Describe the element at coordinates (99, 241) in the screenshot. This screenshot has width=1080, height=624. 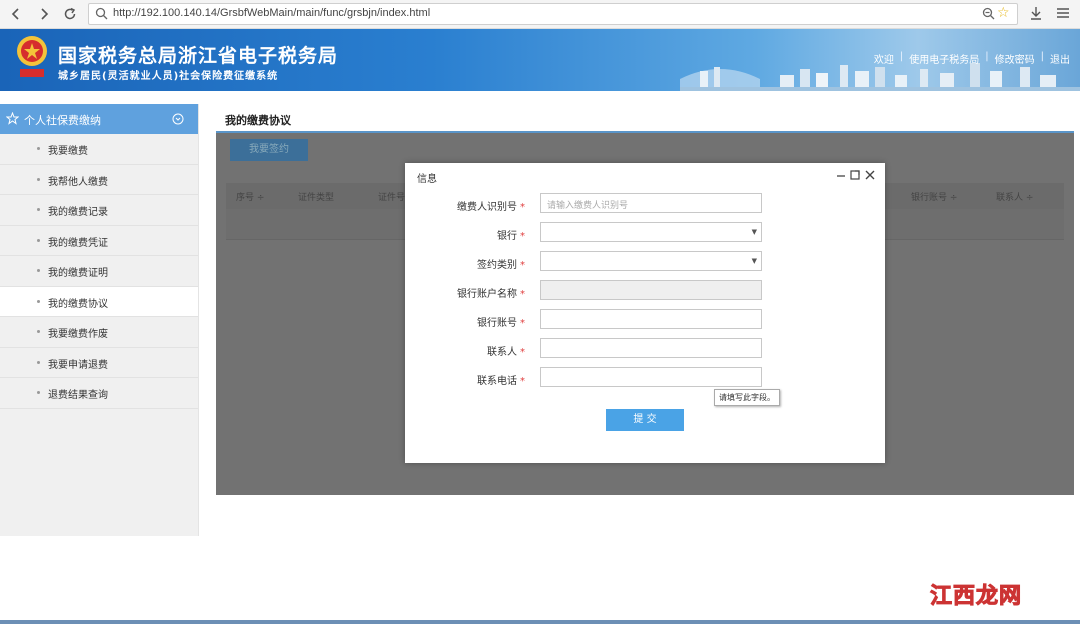
I see `sidebar-item: 我的缴费凭证` at that location.